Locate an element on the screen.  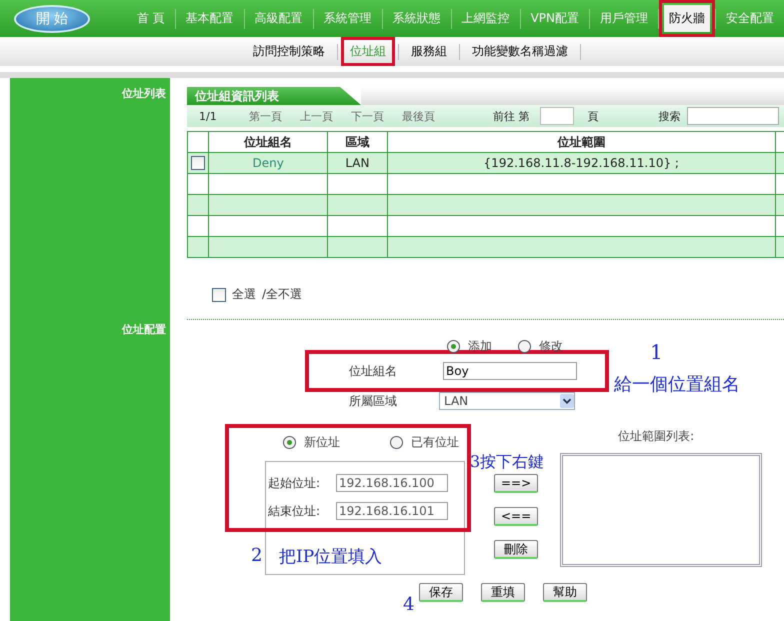
table-cell: {192.168.11.8-192.168.11.10} ; is located at coordinates (581, 163).